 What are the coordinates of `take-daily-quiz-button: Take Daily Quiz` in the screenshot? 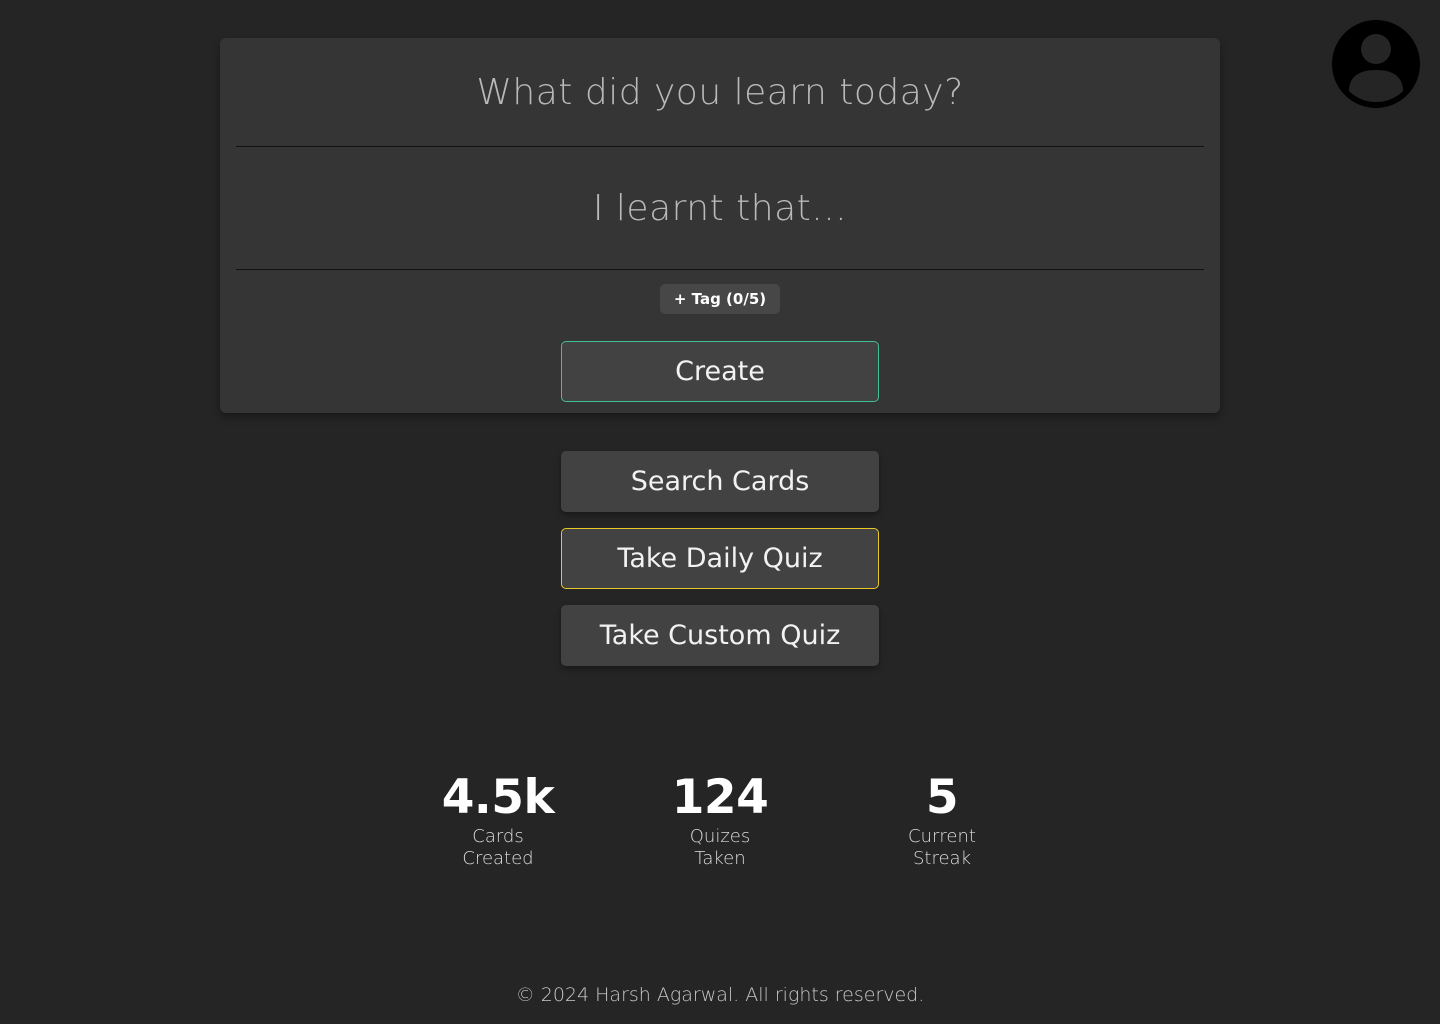 It's located at (720, 558).